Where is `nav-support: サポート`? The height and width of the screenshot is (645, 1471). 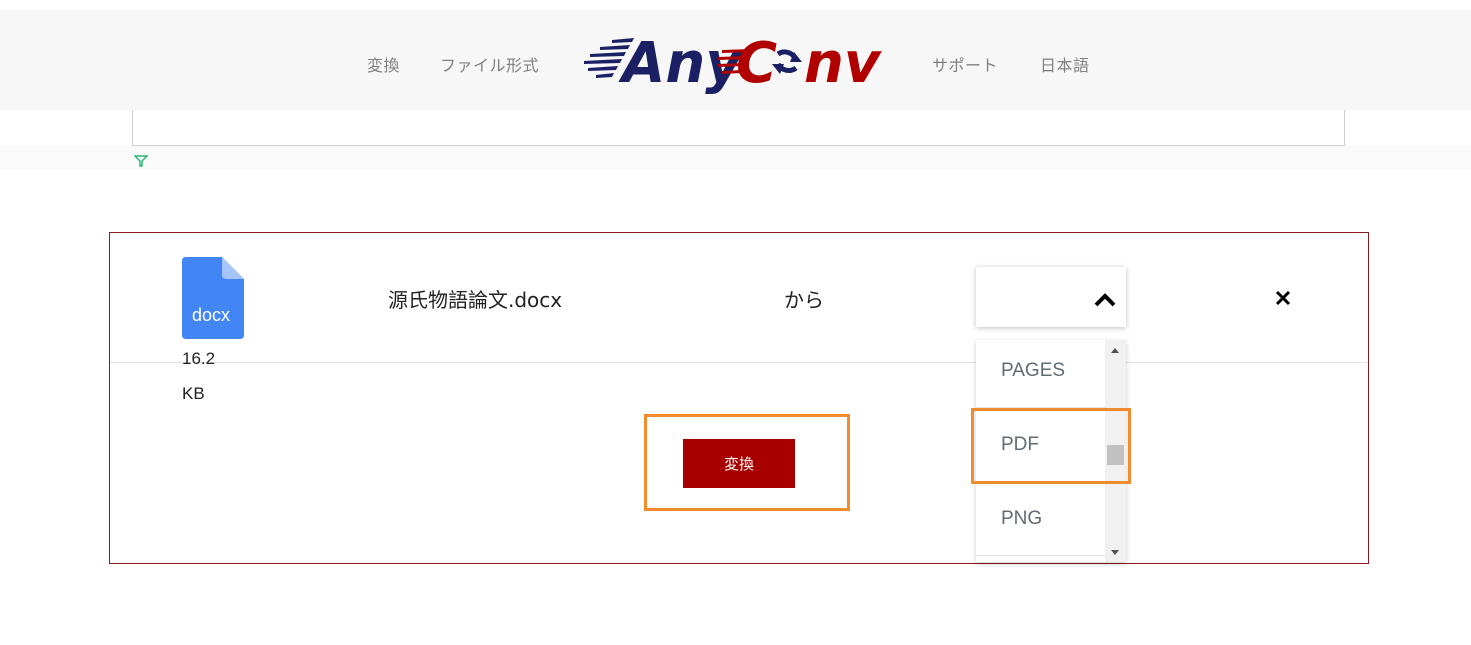 nav-support: サポート is located at coordinates (965, 64).